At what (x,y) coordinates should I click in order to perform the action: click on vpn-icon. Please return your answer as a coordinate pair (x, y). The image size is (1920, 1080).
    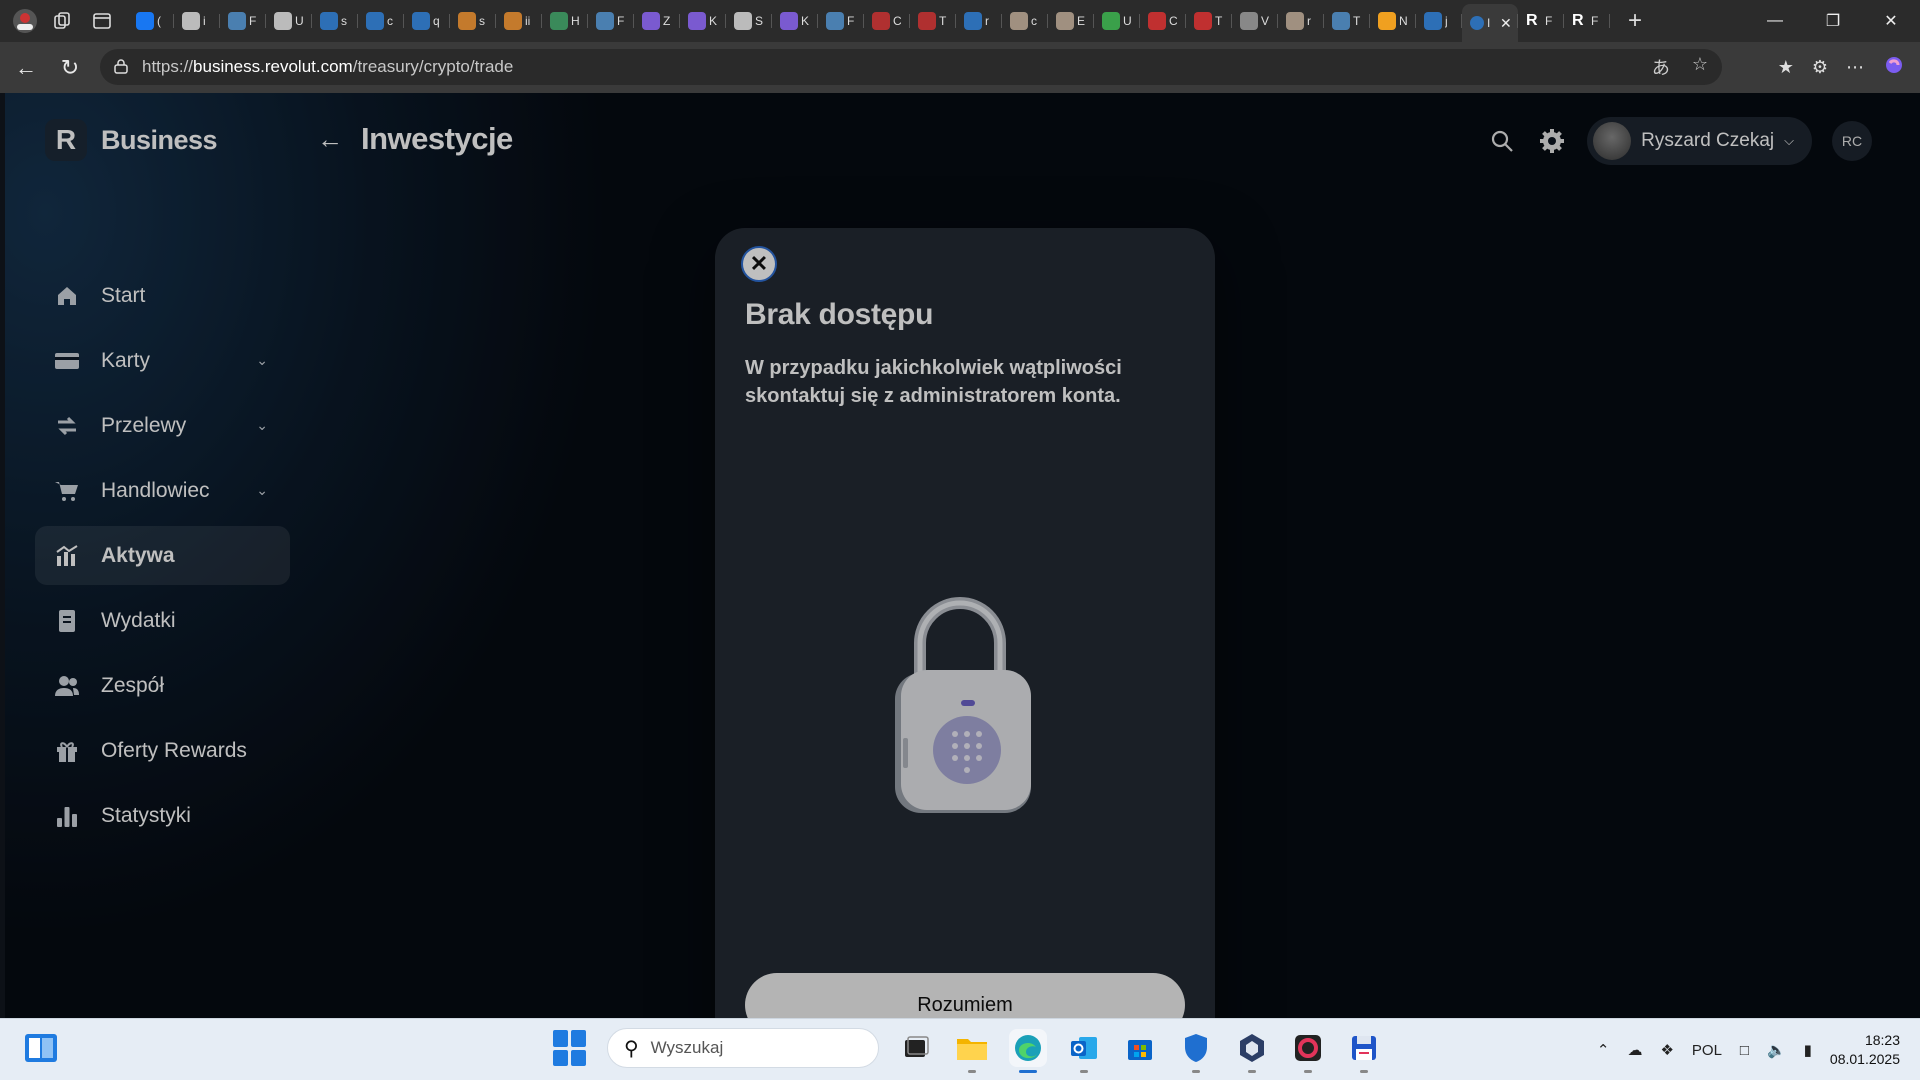
    Looking at the image, I should click on (1252, 1051).